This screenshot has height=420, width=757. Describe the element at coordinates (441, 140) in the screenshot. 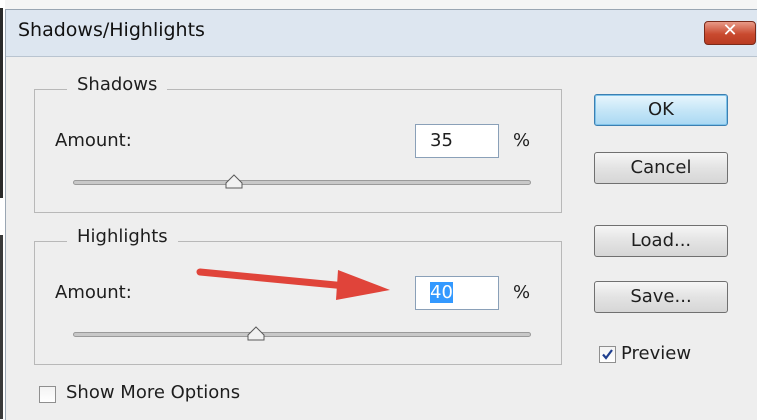

I see `shadows-amount-value: 35` at that location.